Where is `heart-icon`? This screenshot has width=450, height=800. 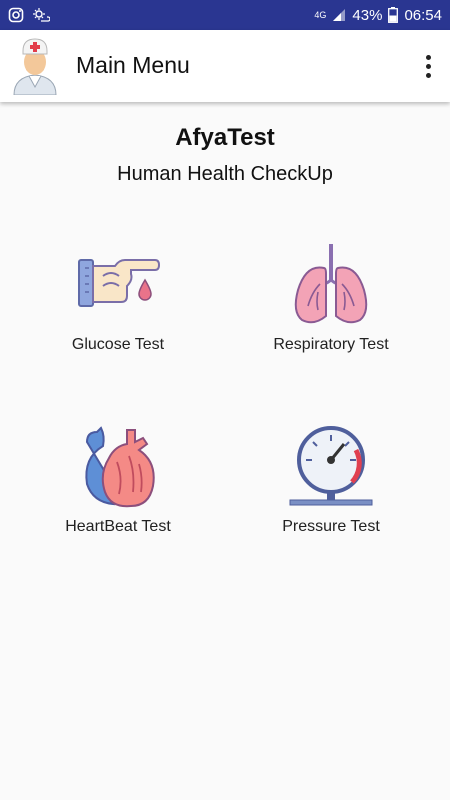
heart-icon is located at coordinates (120, 467).